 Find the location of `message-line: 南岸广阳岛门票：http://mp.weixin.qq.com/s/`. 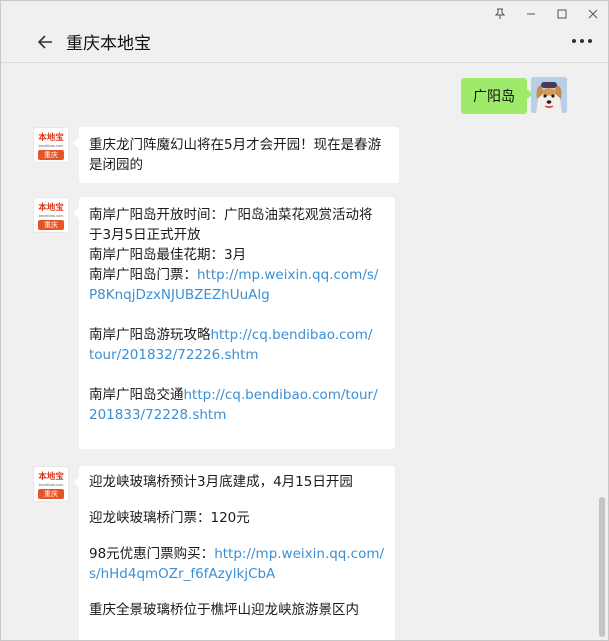

message-line: 南岸广阳岛门票：http://mp.weixin.qq.com/s/ is located at coordinates (237, 275).